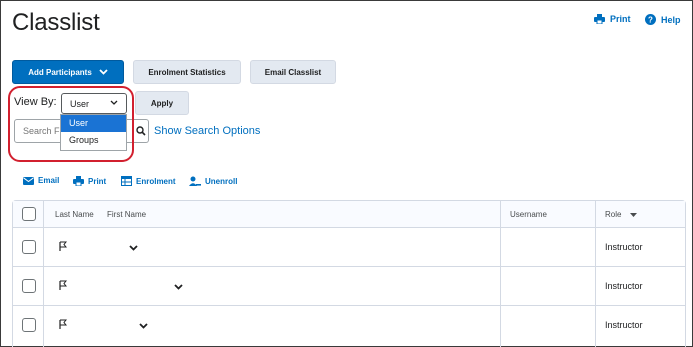 The height and width of the screenshot is (347, 693). Describe the element at coordinates (94, 103) in the screenshot. I see `view-by-select: User` at that location.